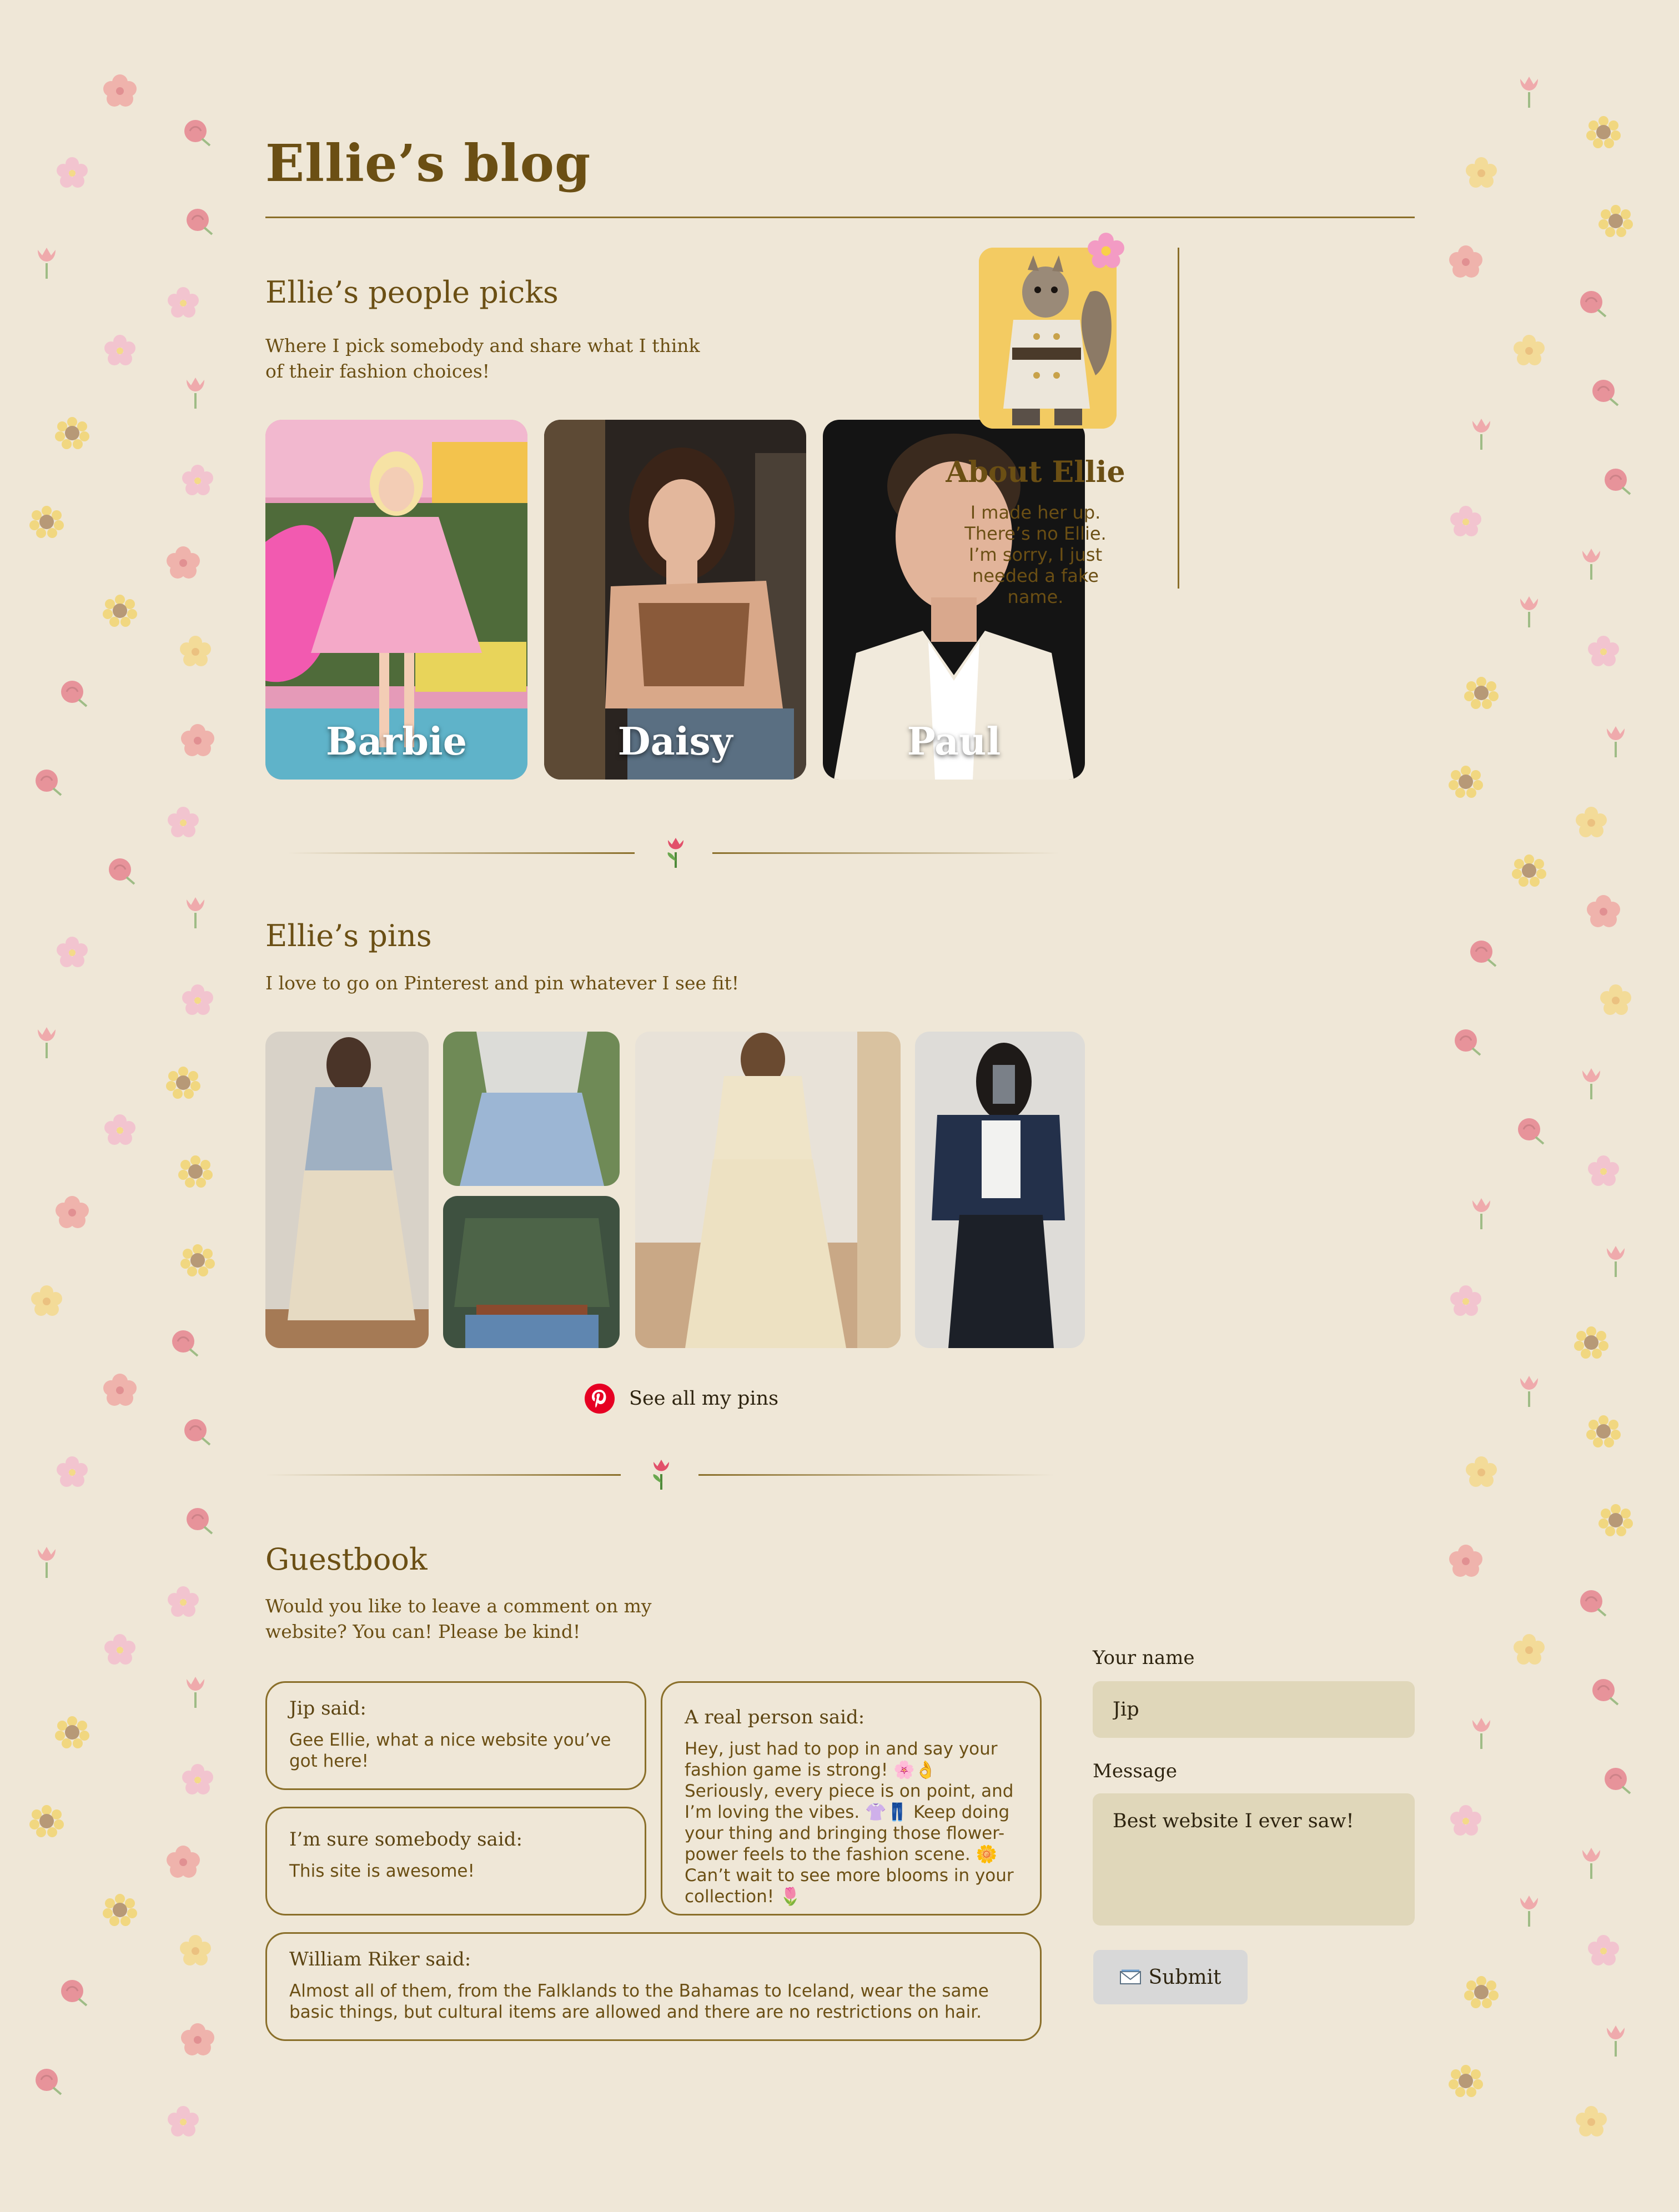  I want to click on name-input, so click(1254, 1709).